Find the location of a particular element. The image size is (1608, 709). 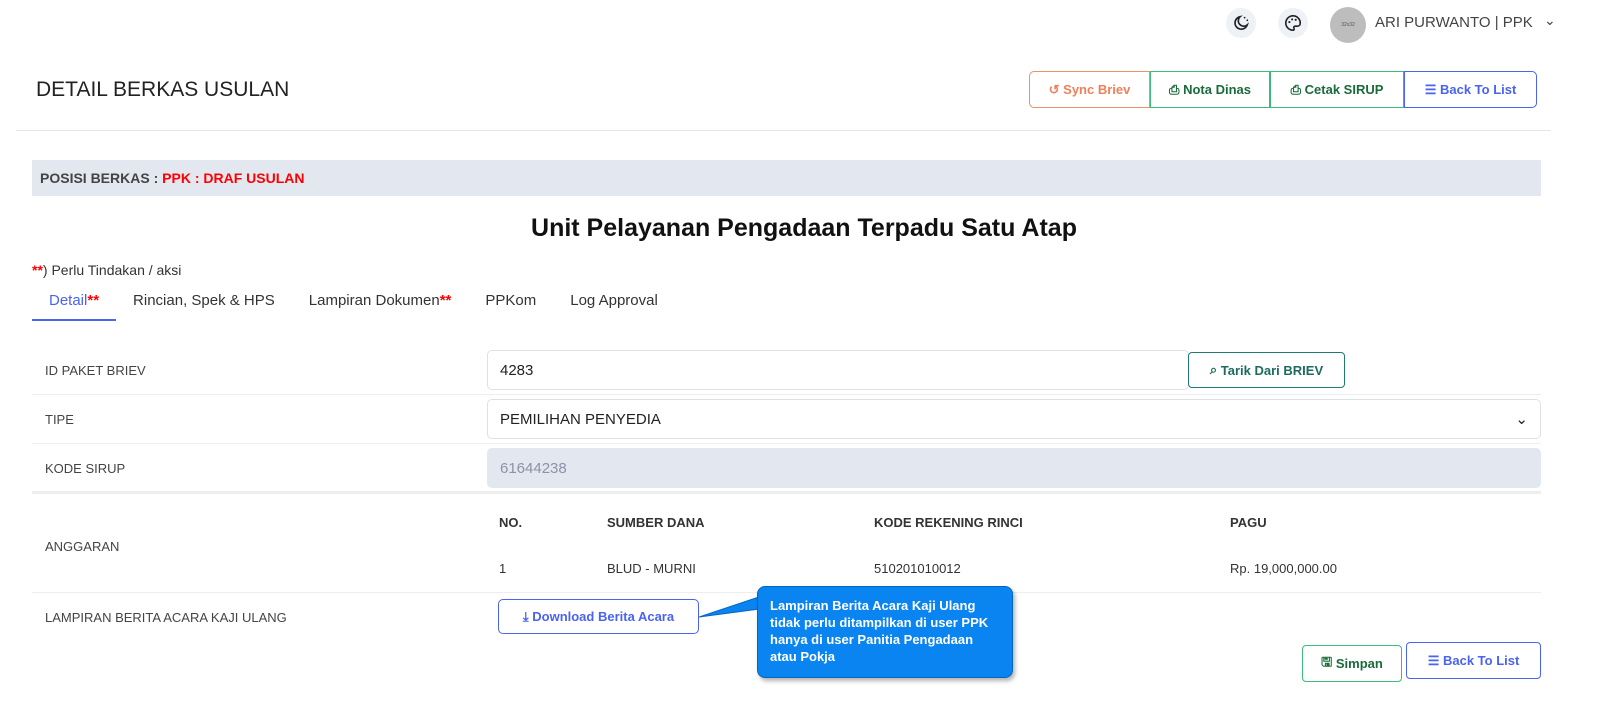

row-anggaran: ANGGARAN is located at coordinates (786, 545).